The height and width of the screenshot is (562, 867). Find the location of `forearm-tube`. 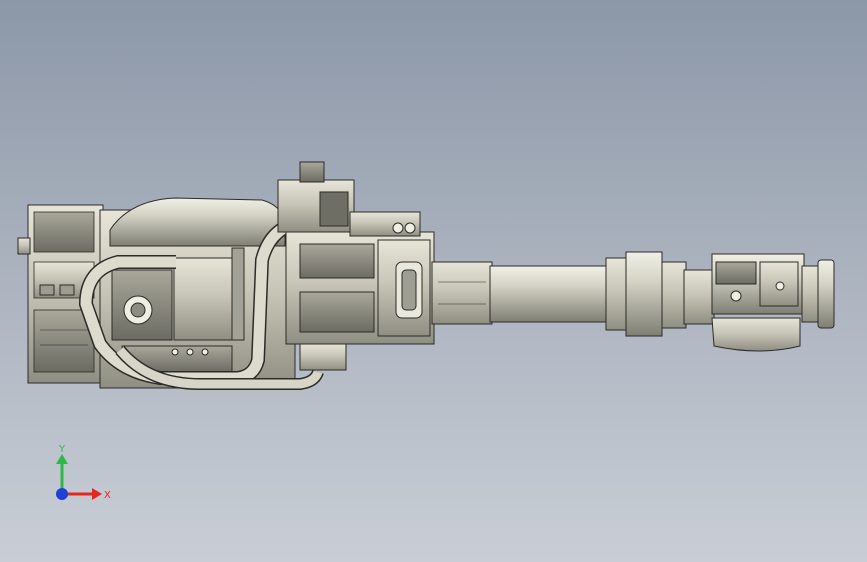

forearm-tube is located at coordinates (559, 294).